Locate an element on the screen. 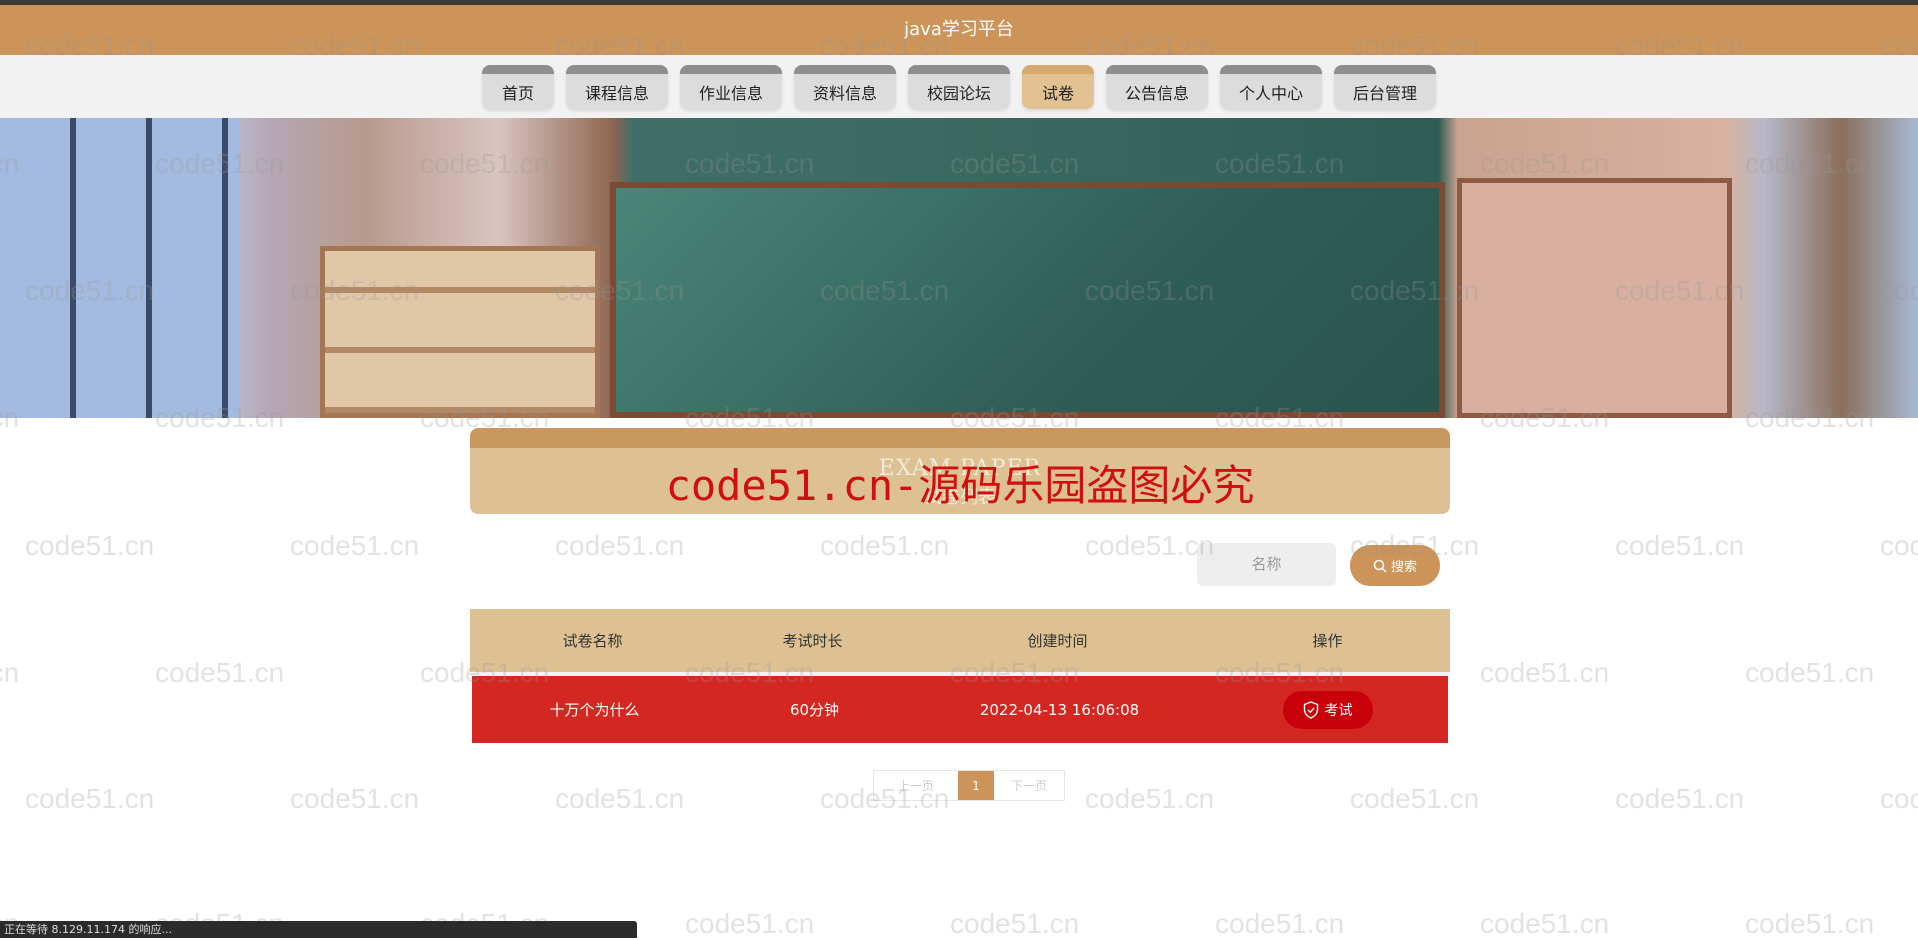 This screenshot has height=940, width=1918. search-button: 搜索 is located at coordinates (1395, 565).